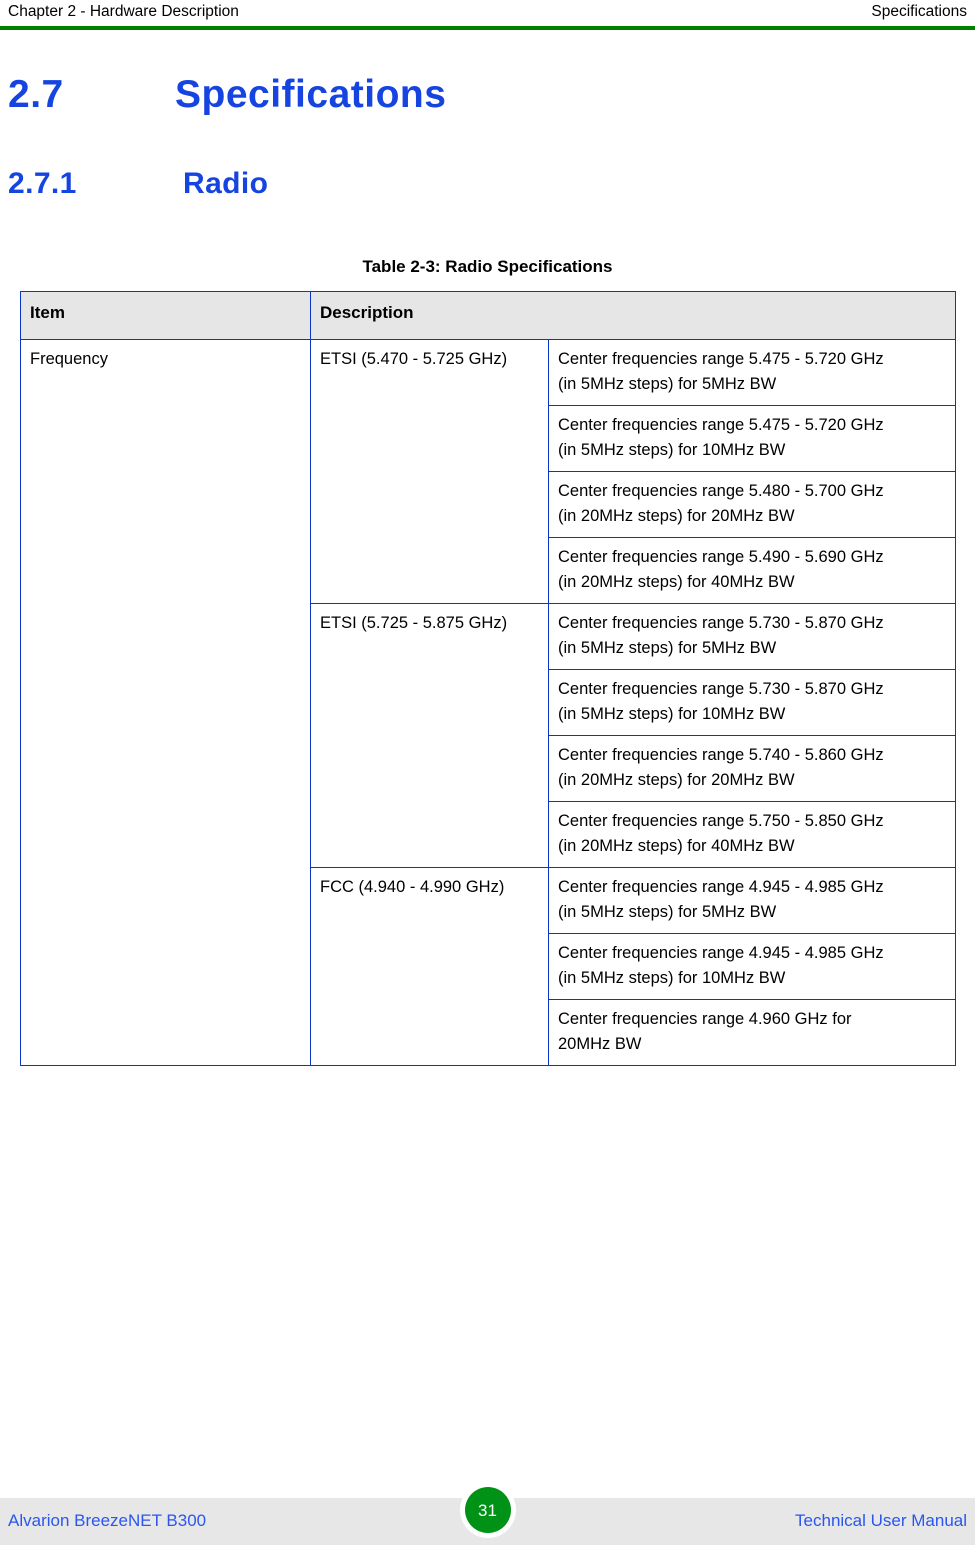  What do you see at coordinates (705, 1019) in the screenshot?
I see `description-line-1: Center frequencies range 4.960 GHz for` at bounding box center [705, 1019].